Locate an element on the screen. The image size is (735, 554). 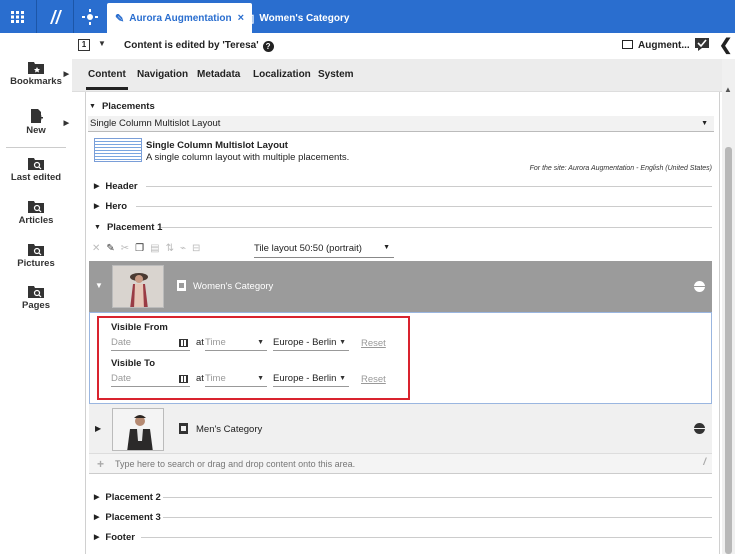
section-placement-2: ▶ Placement 2 is located at coordinates (127, 497).